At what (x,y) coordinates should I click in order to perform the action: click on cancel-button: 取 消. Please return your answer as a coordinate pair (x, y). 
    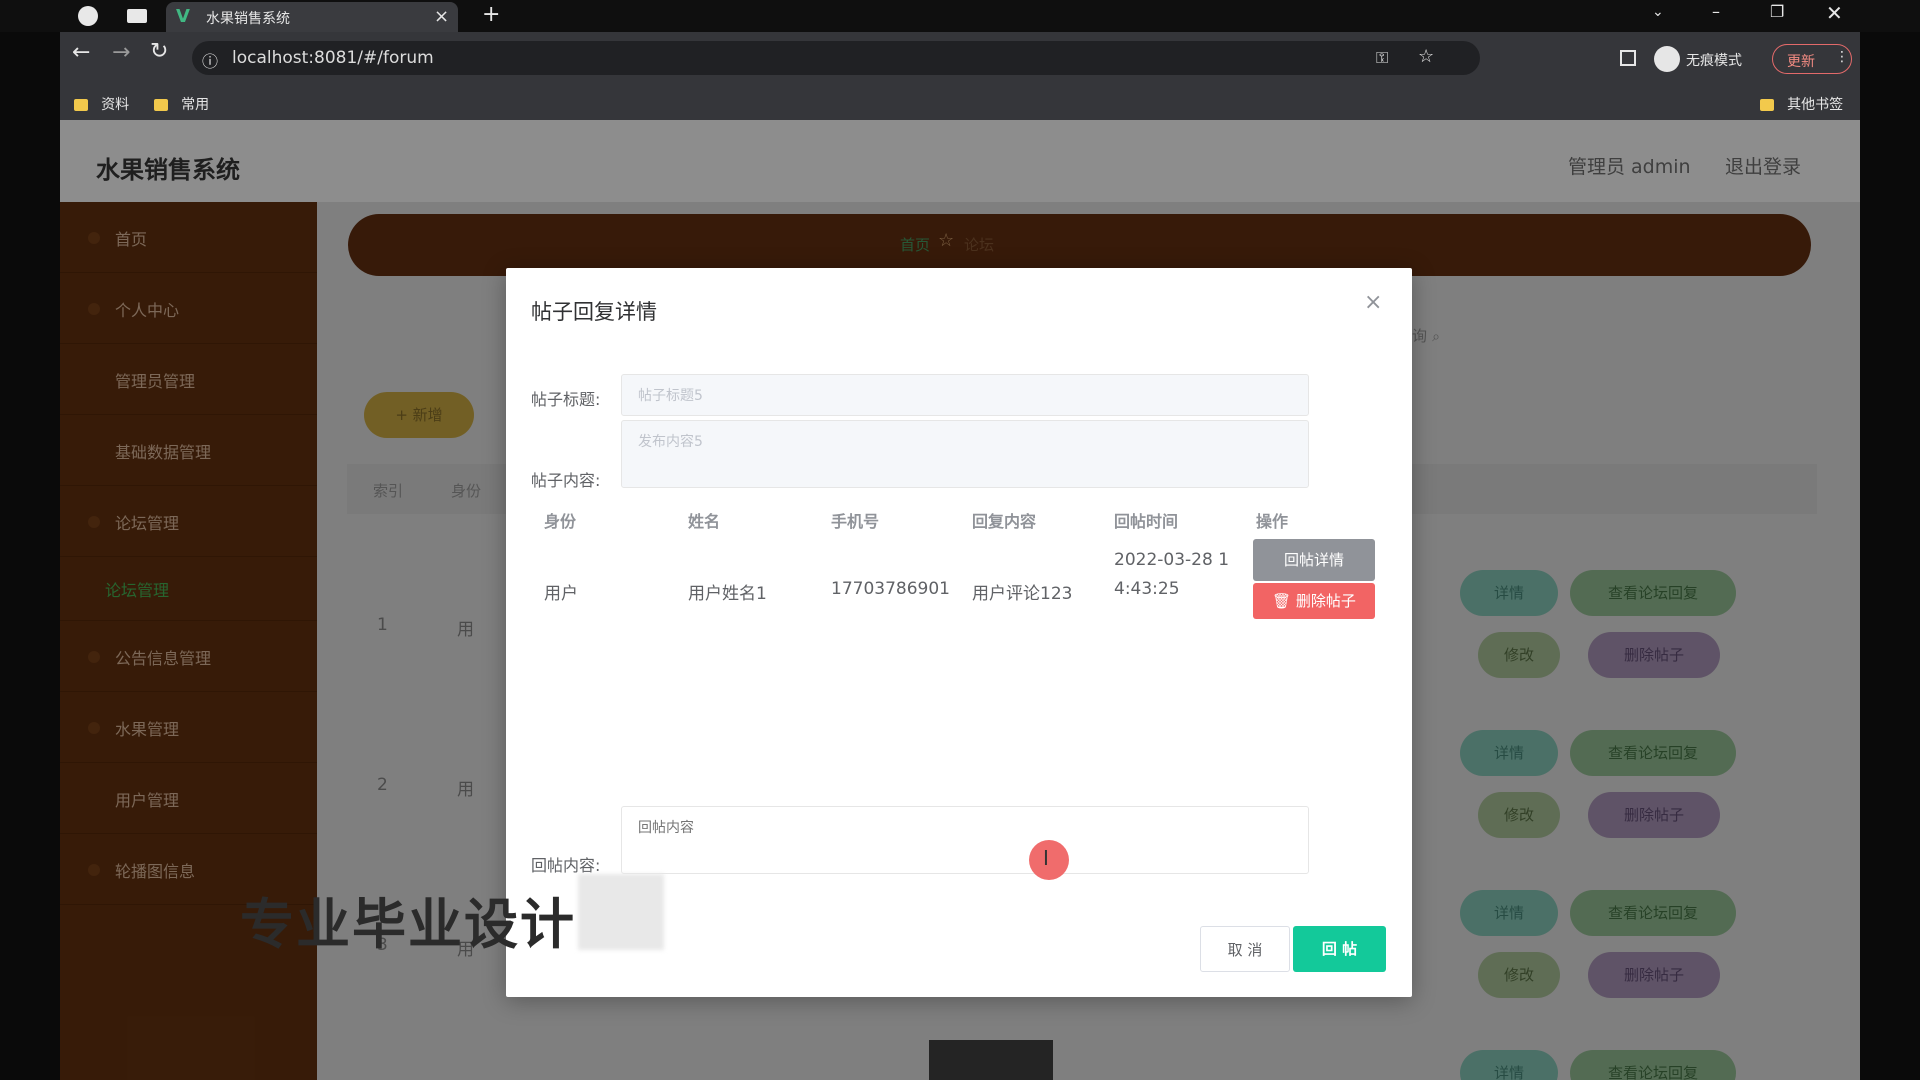
    Looking at the image, I should click on (1245, 949).